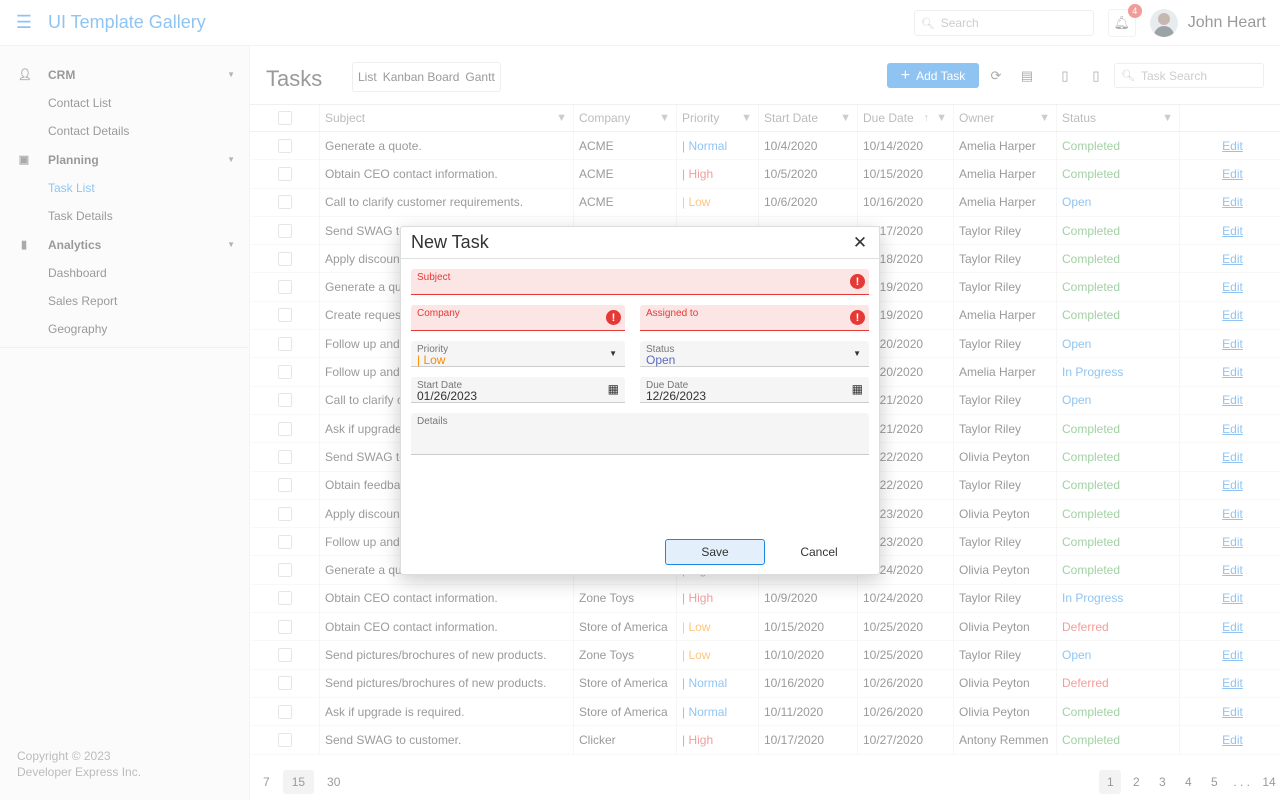 The height and width of the screenshot is (800, 1280). I want to click on dialog-title: New Task, so click(450, 242).